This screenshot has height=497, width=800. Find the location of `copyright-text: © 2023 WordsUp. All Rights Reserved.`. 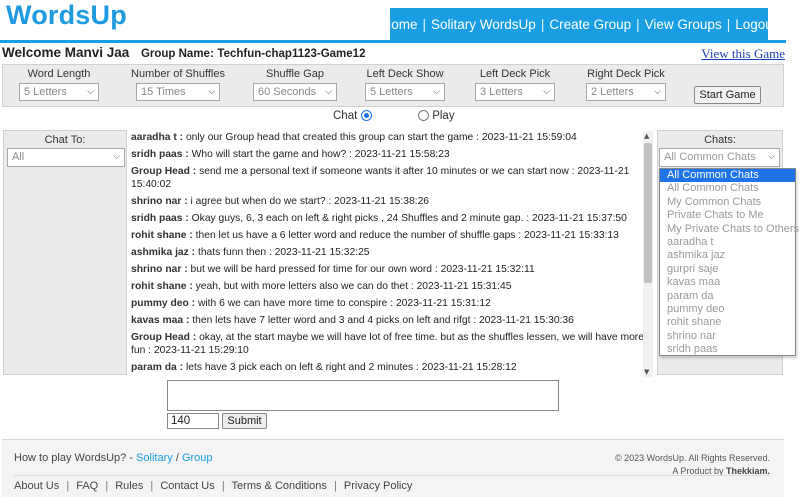

copyright-text: © 2023 WordsUp. All Rights Reserved. is located at coordinates (692, 458).